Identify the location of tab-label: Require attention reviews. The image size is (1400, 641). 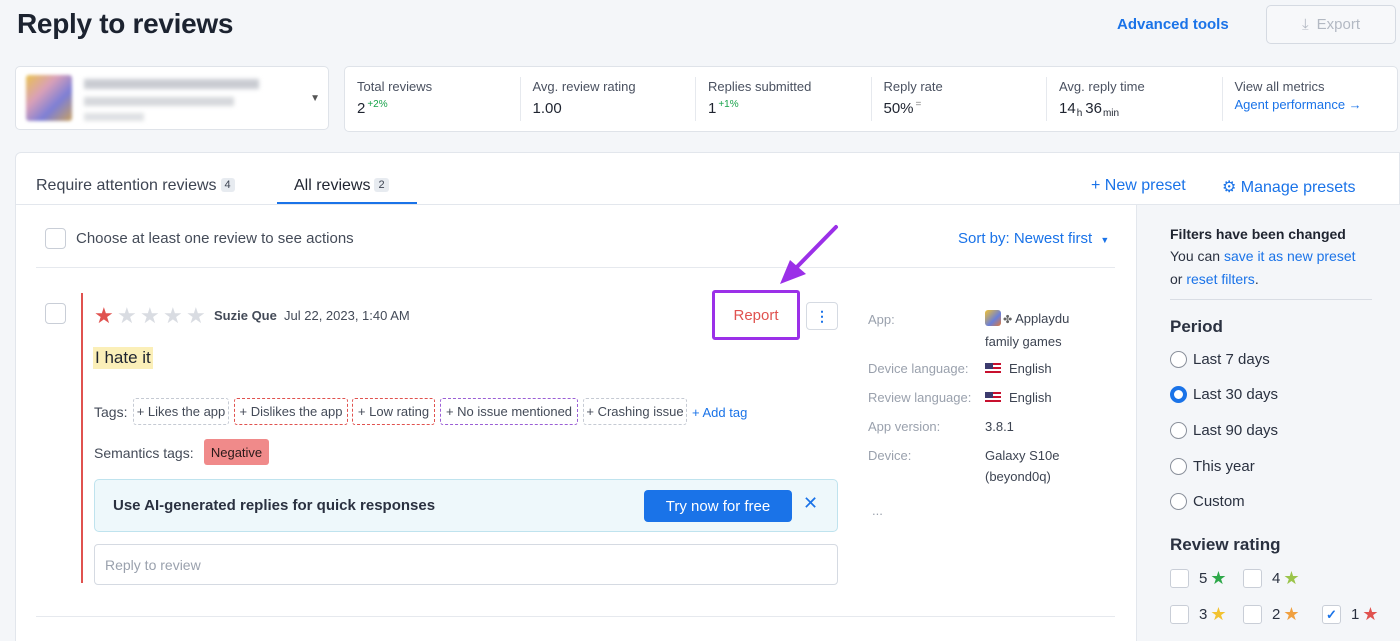
(126, 185).